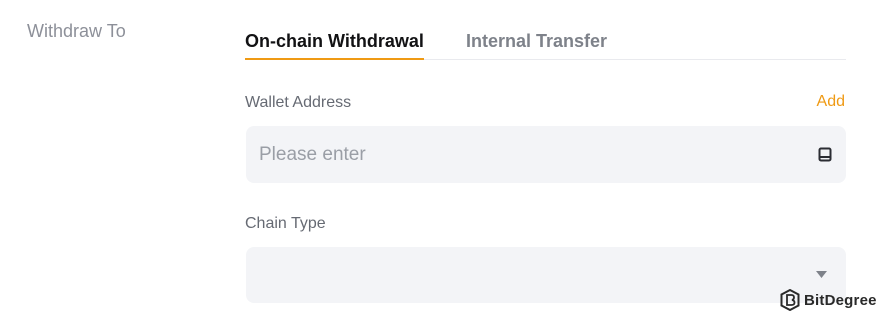  I want to click on add-address-link: Add, so click(831, 102).